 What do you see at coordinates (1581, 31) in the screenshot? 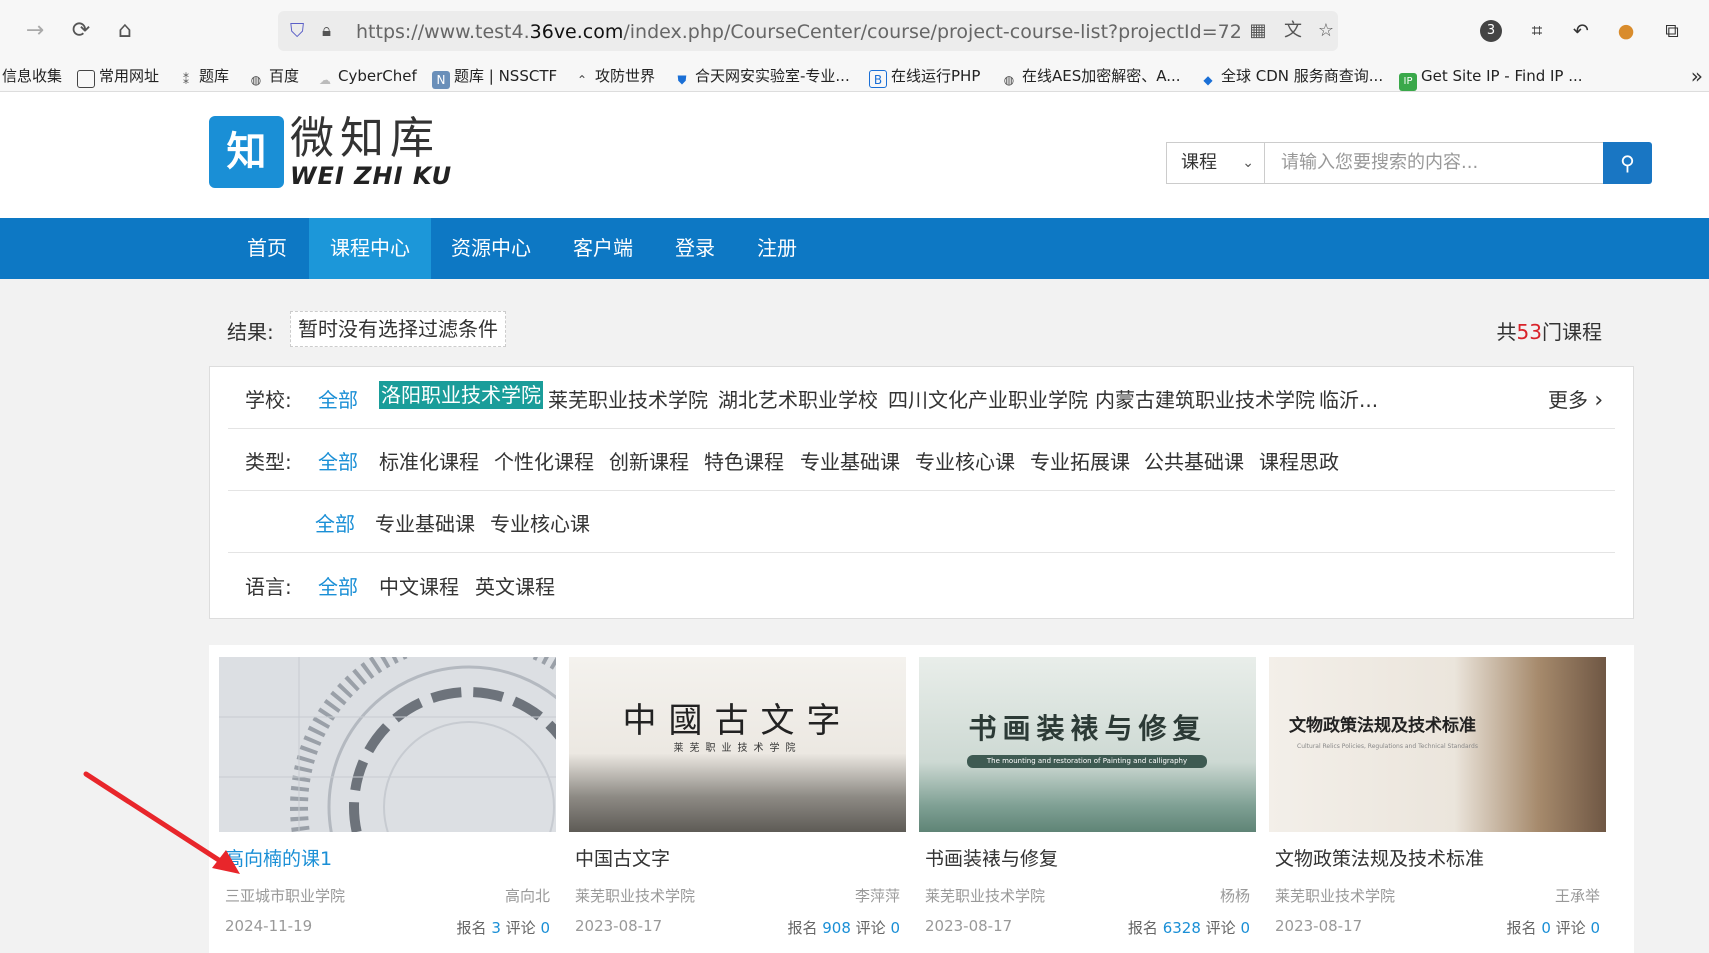
I see `undo-icon: ↶` at bounding box center [1581, 31].